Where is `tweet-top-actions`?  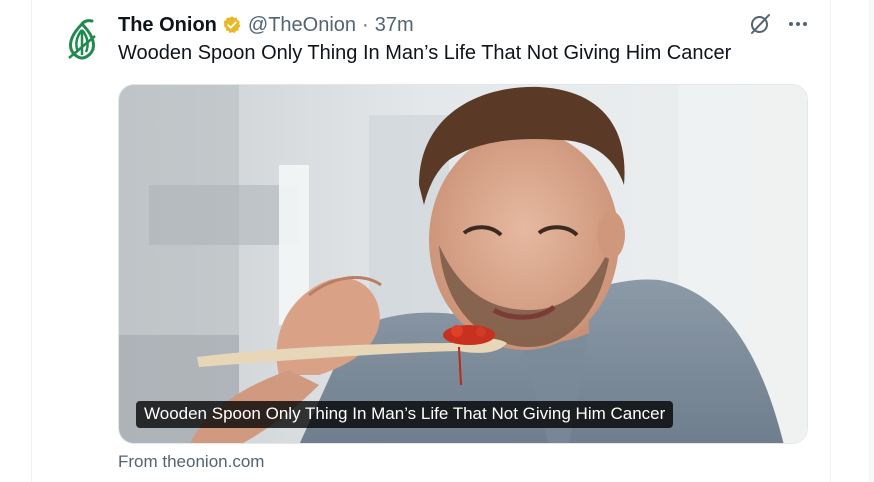
tweet-top-actions is located at coordinates (778, 24).